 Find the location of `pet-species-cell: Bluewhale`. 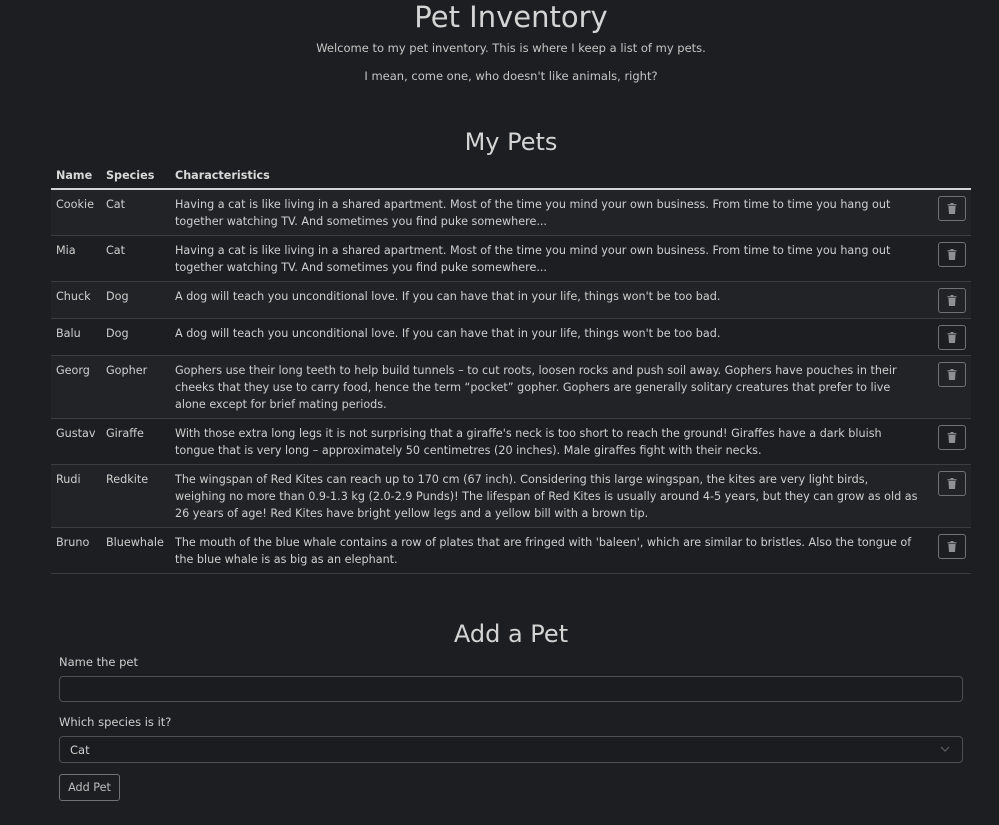

pet-species-cell: Bluewhale is located at coordinates (135, 550).